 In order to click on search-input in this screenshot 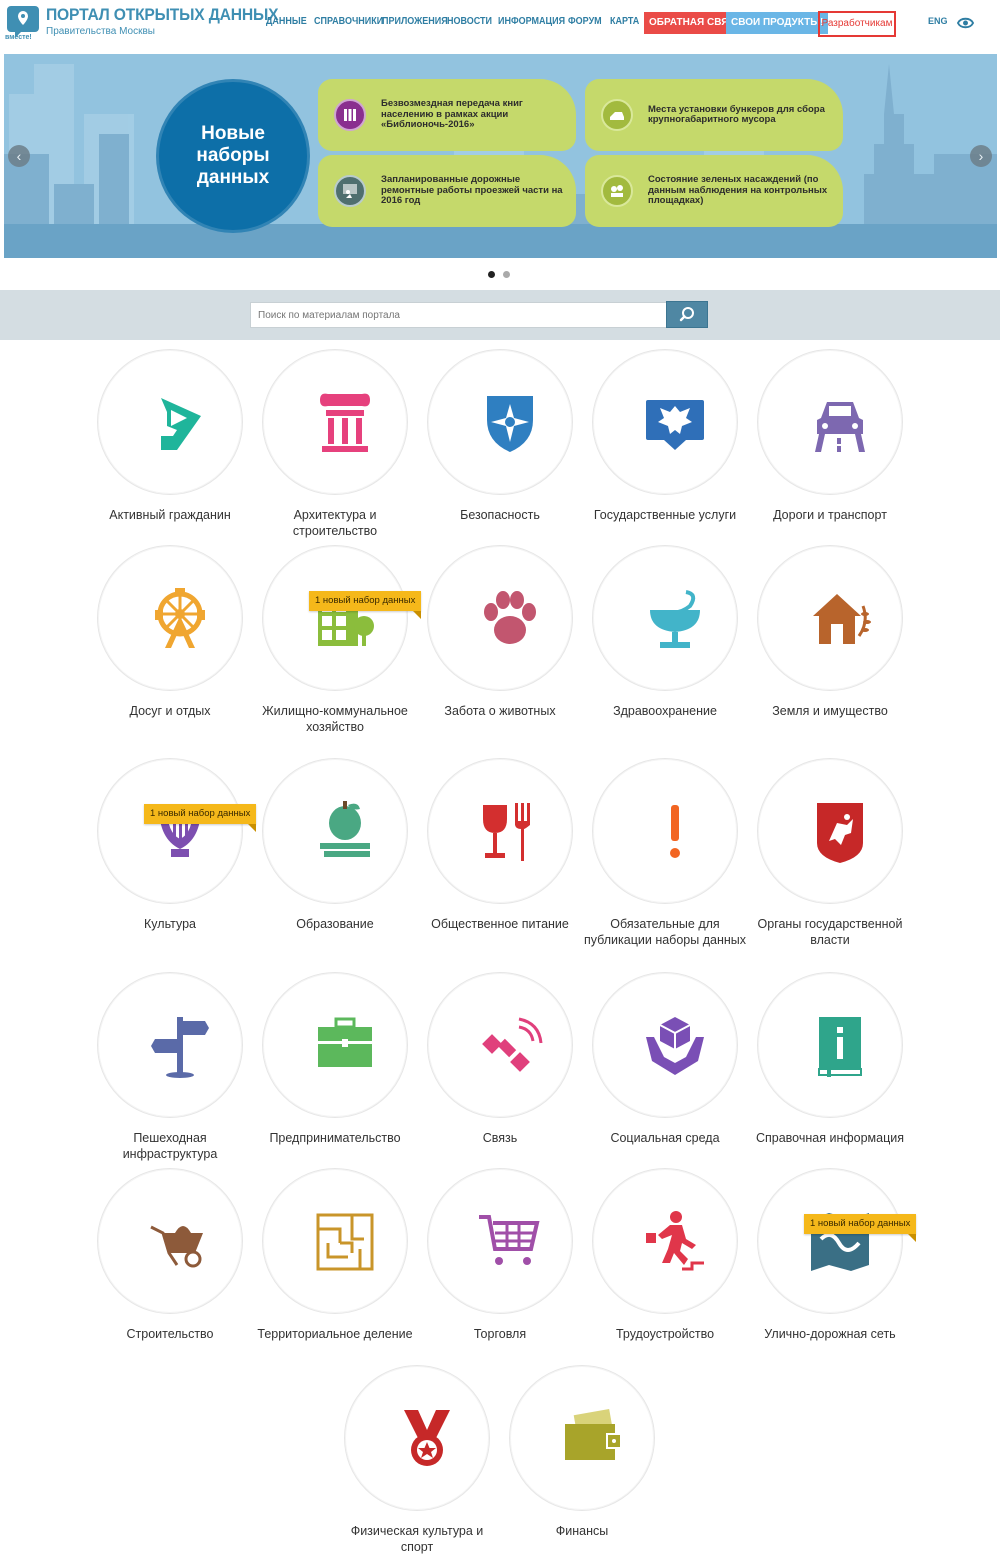, I will do `click(458, 315)`.